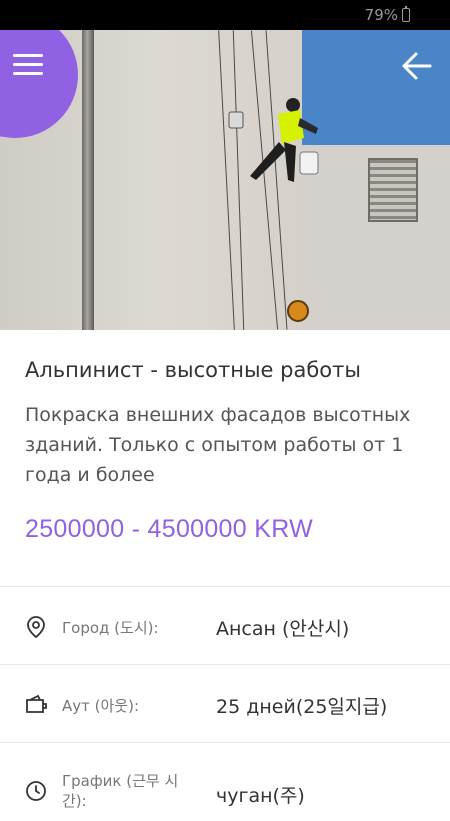  What do you see at coordinates (283, 629) in the screenshot?
I see `city-value: Ансан (안산시)` at bounding box center [283, 629].